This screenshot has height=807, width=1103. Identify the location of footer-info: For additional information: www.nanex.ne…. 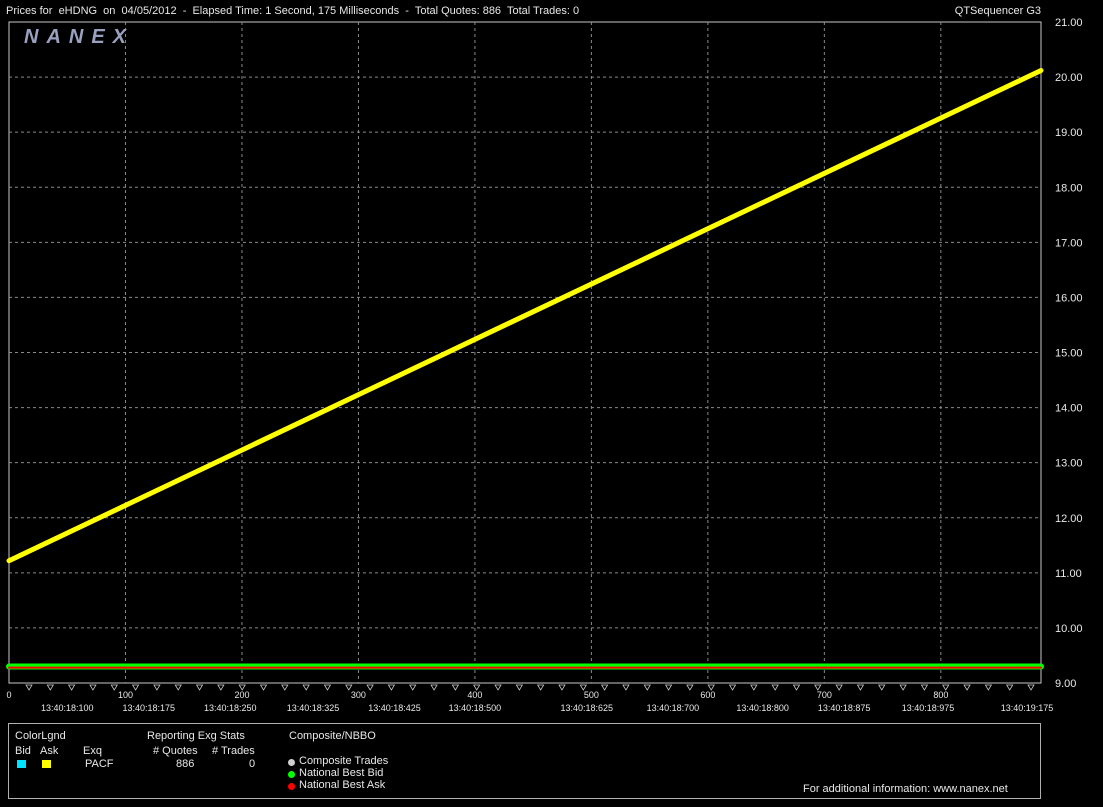
(905, 789).